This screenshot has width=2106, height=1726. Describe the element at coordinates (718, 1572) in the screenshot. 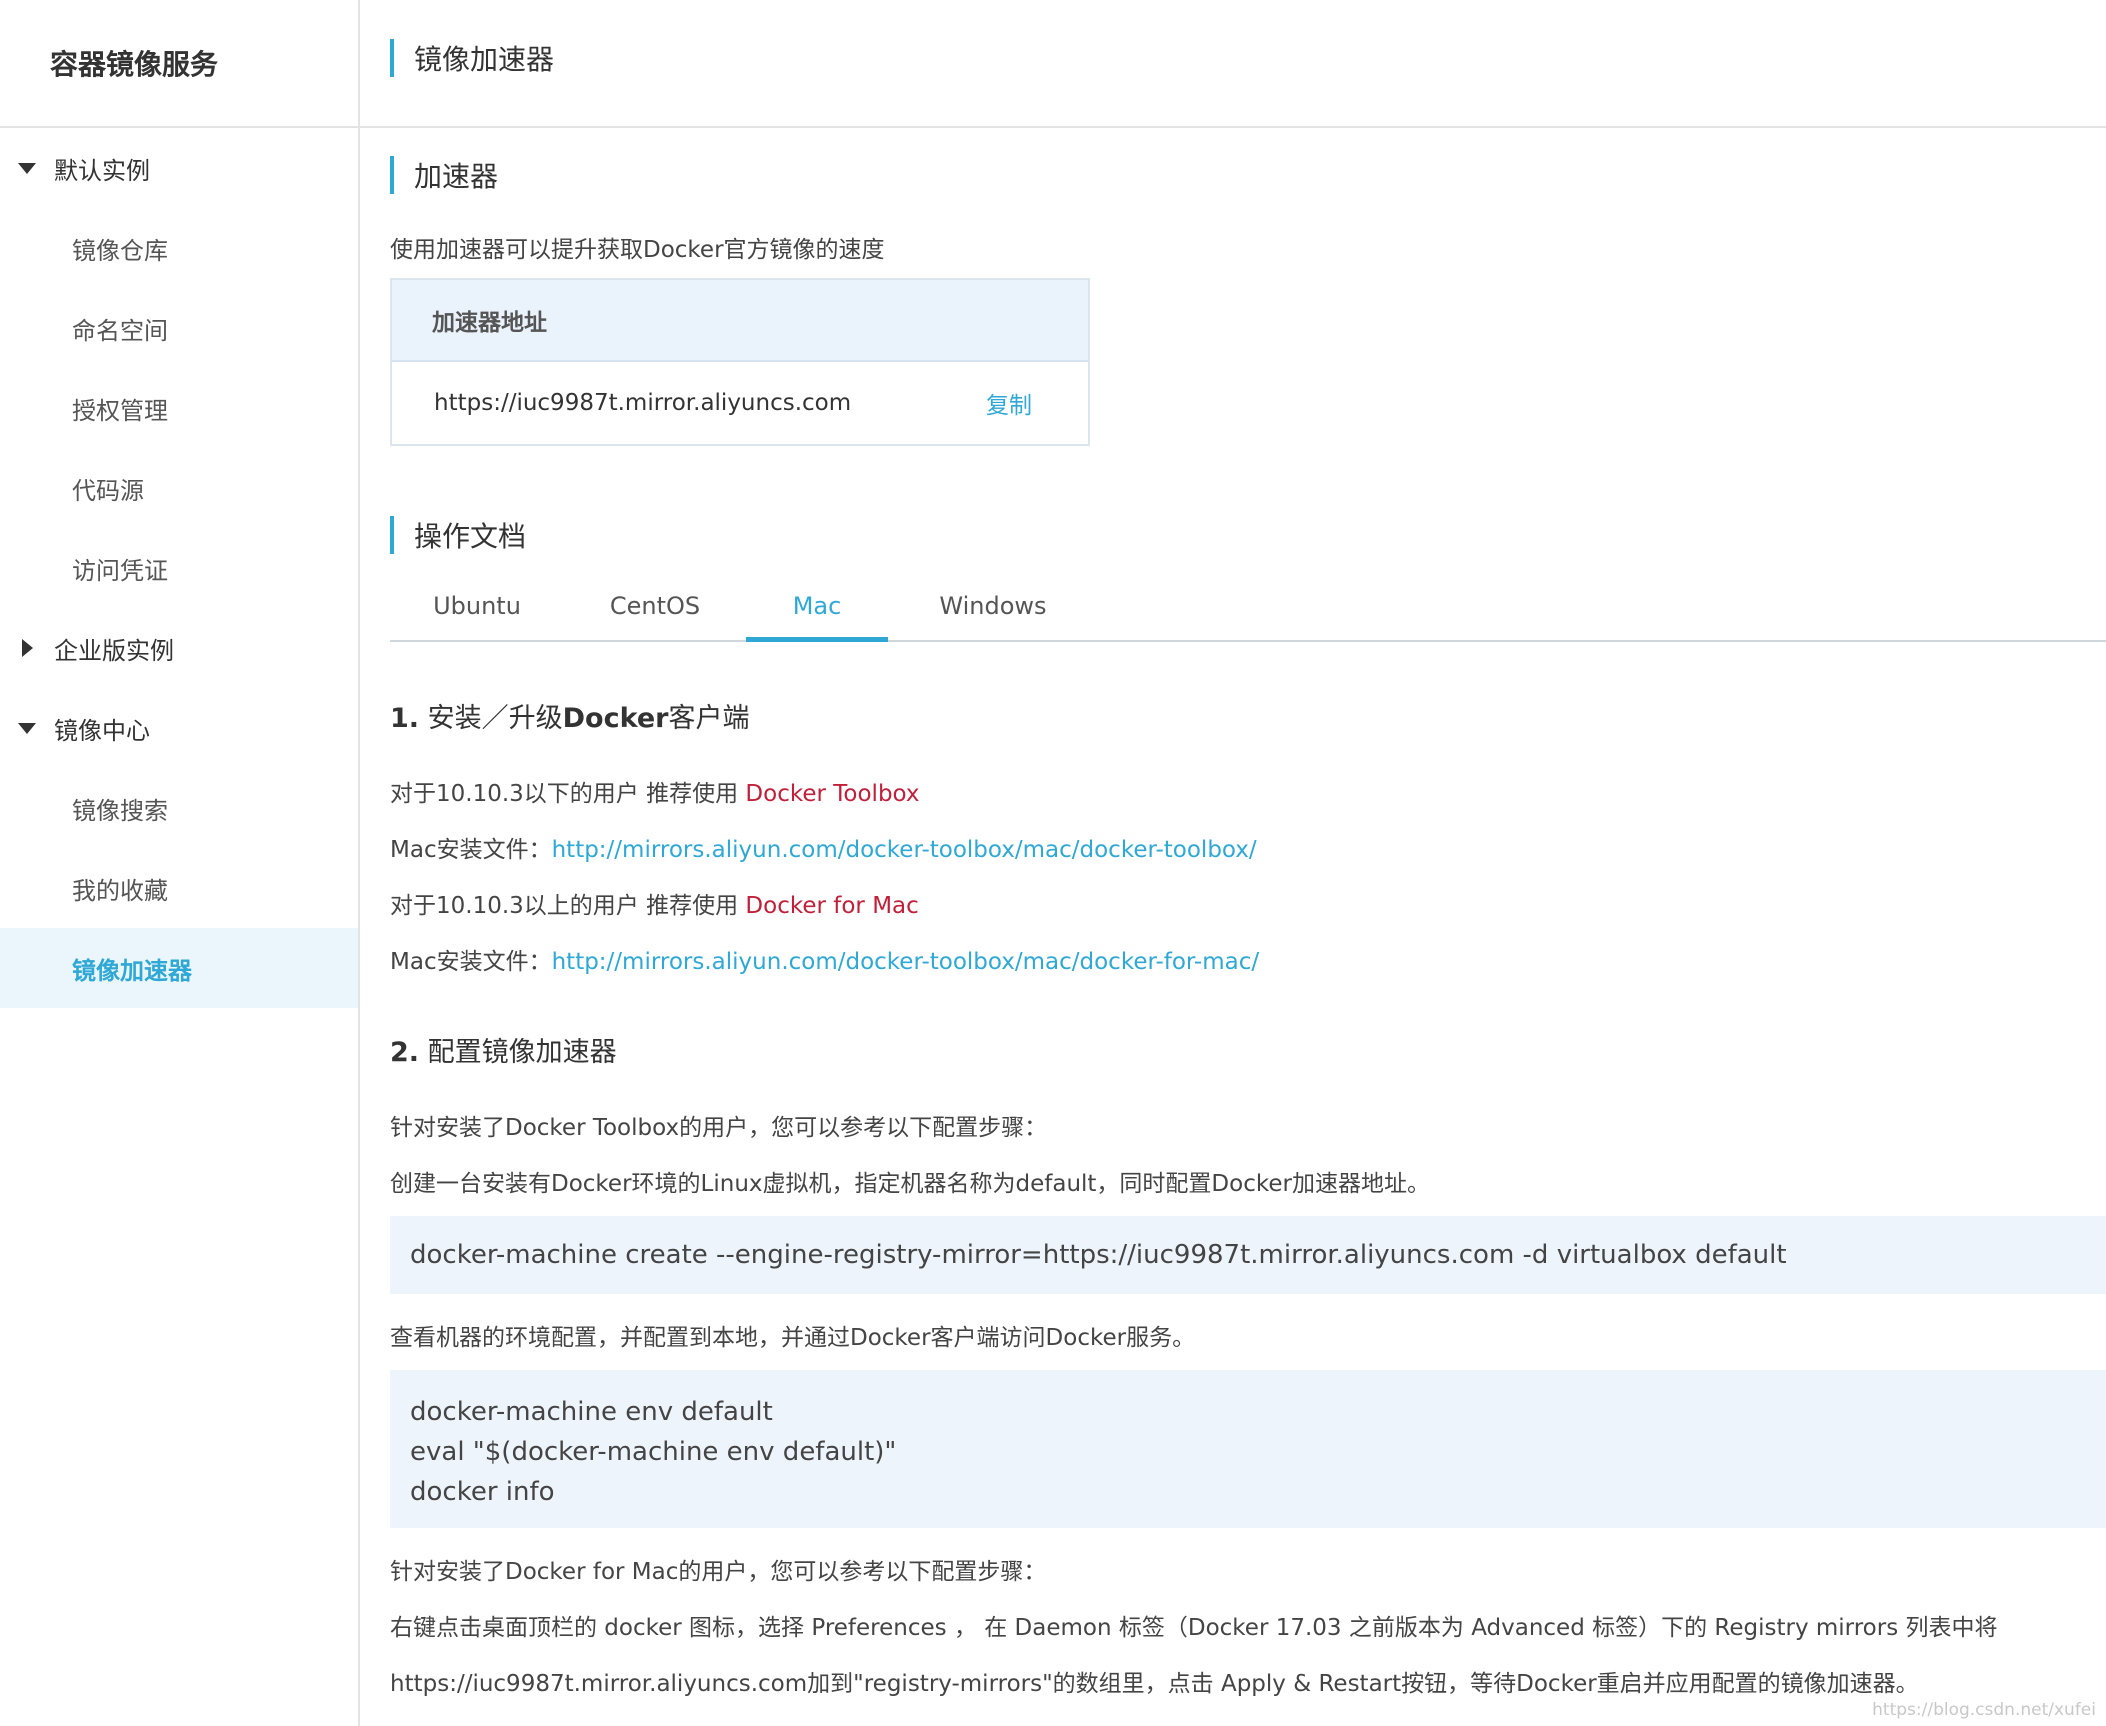

I see `docker-for-mac-config-intro: 针对安装了Docker for Mac的用户，您可以参考以下配置步骤：` at that location.